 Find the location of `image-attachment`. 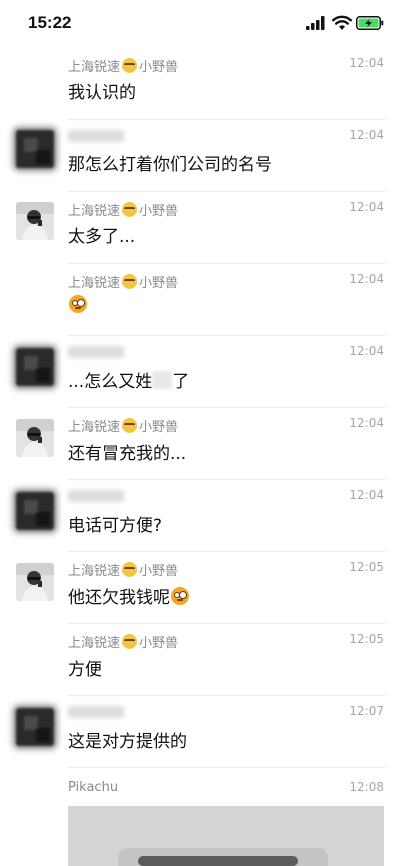

image-attachment is located at coordinates (226, 836).